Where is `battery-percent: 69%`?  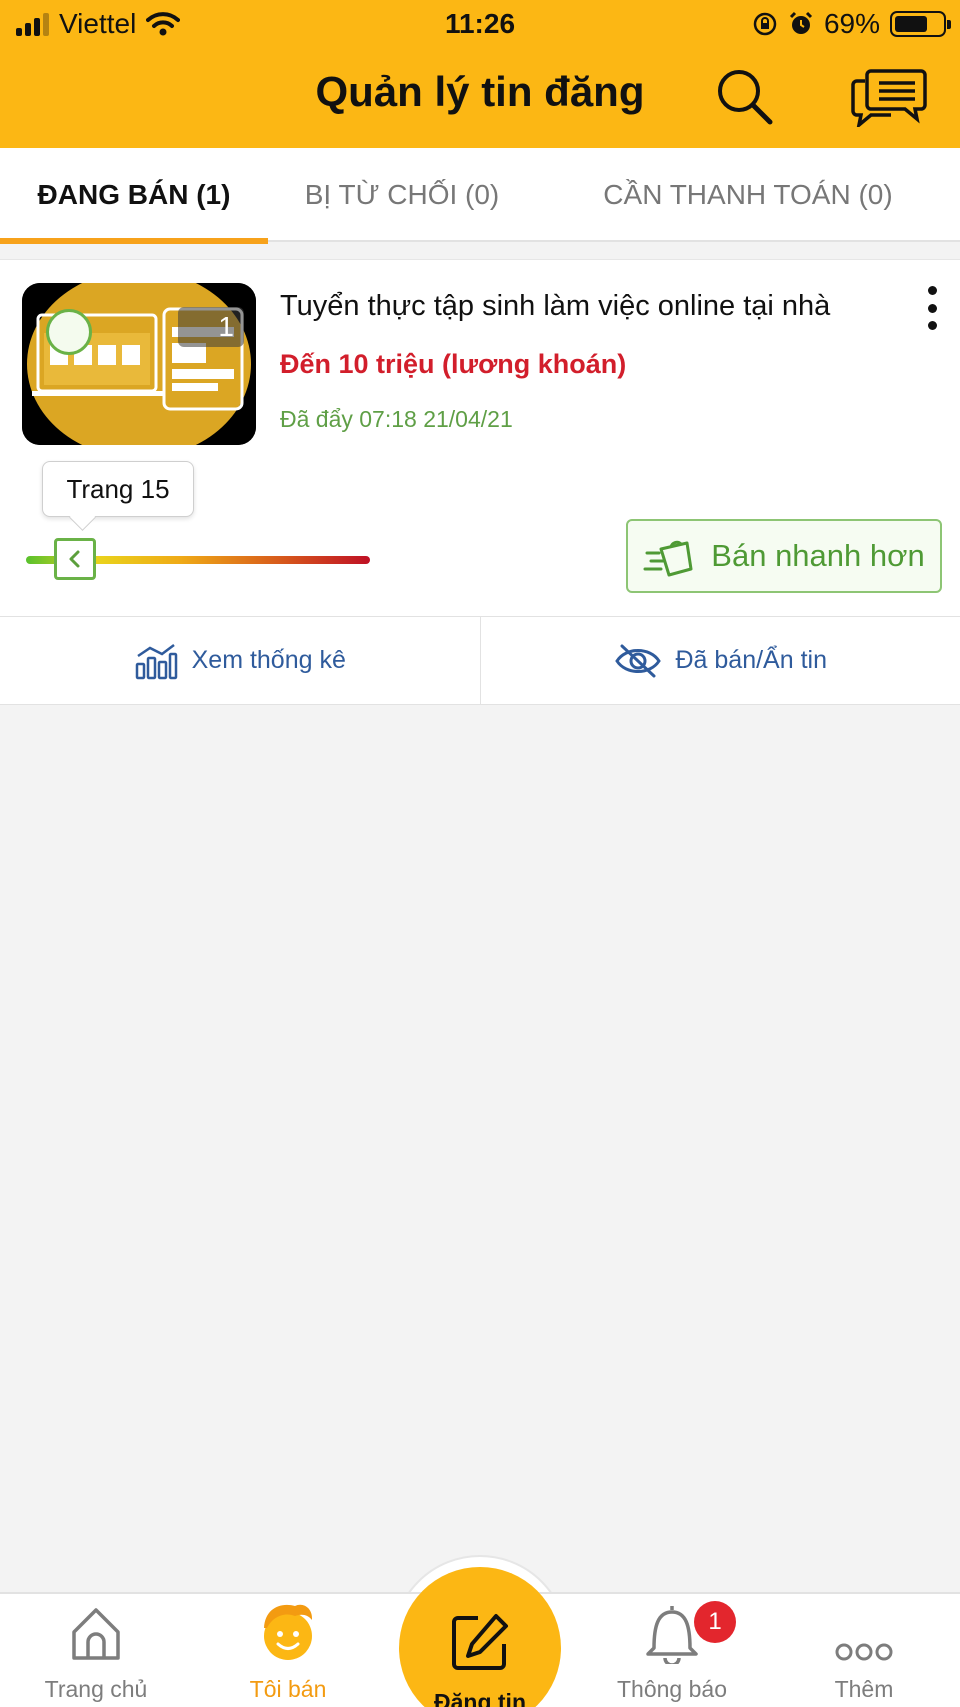 battery-percent: 69% is located at coordinates (851, 23).